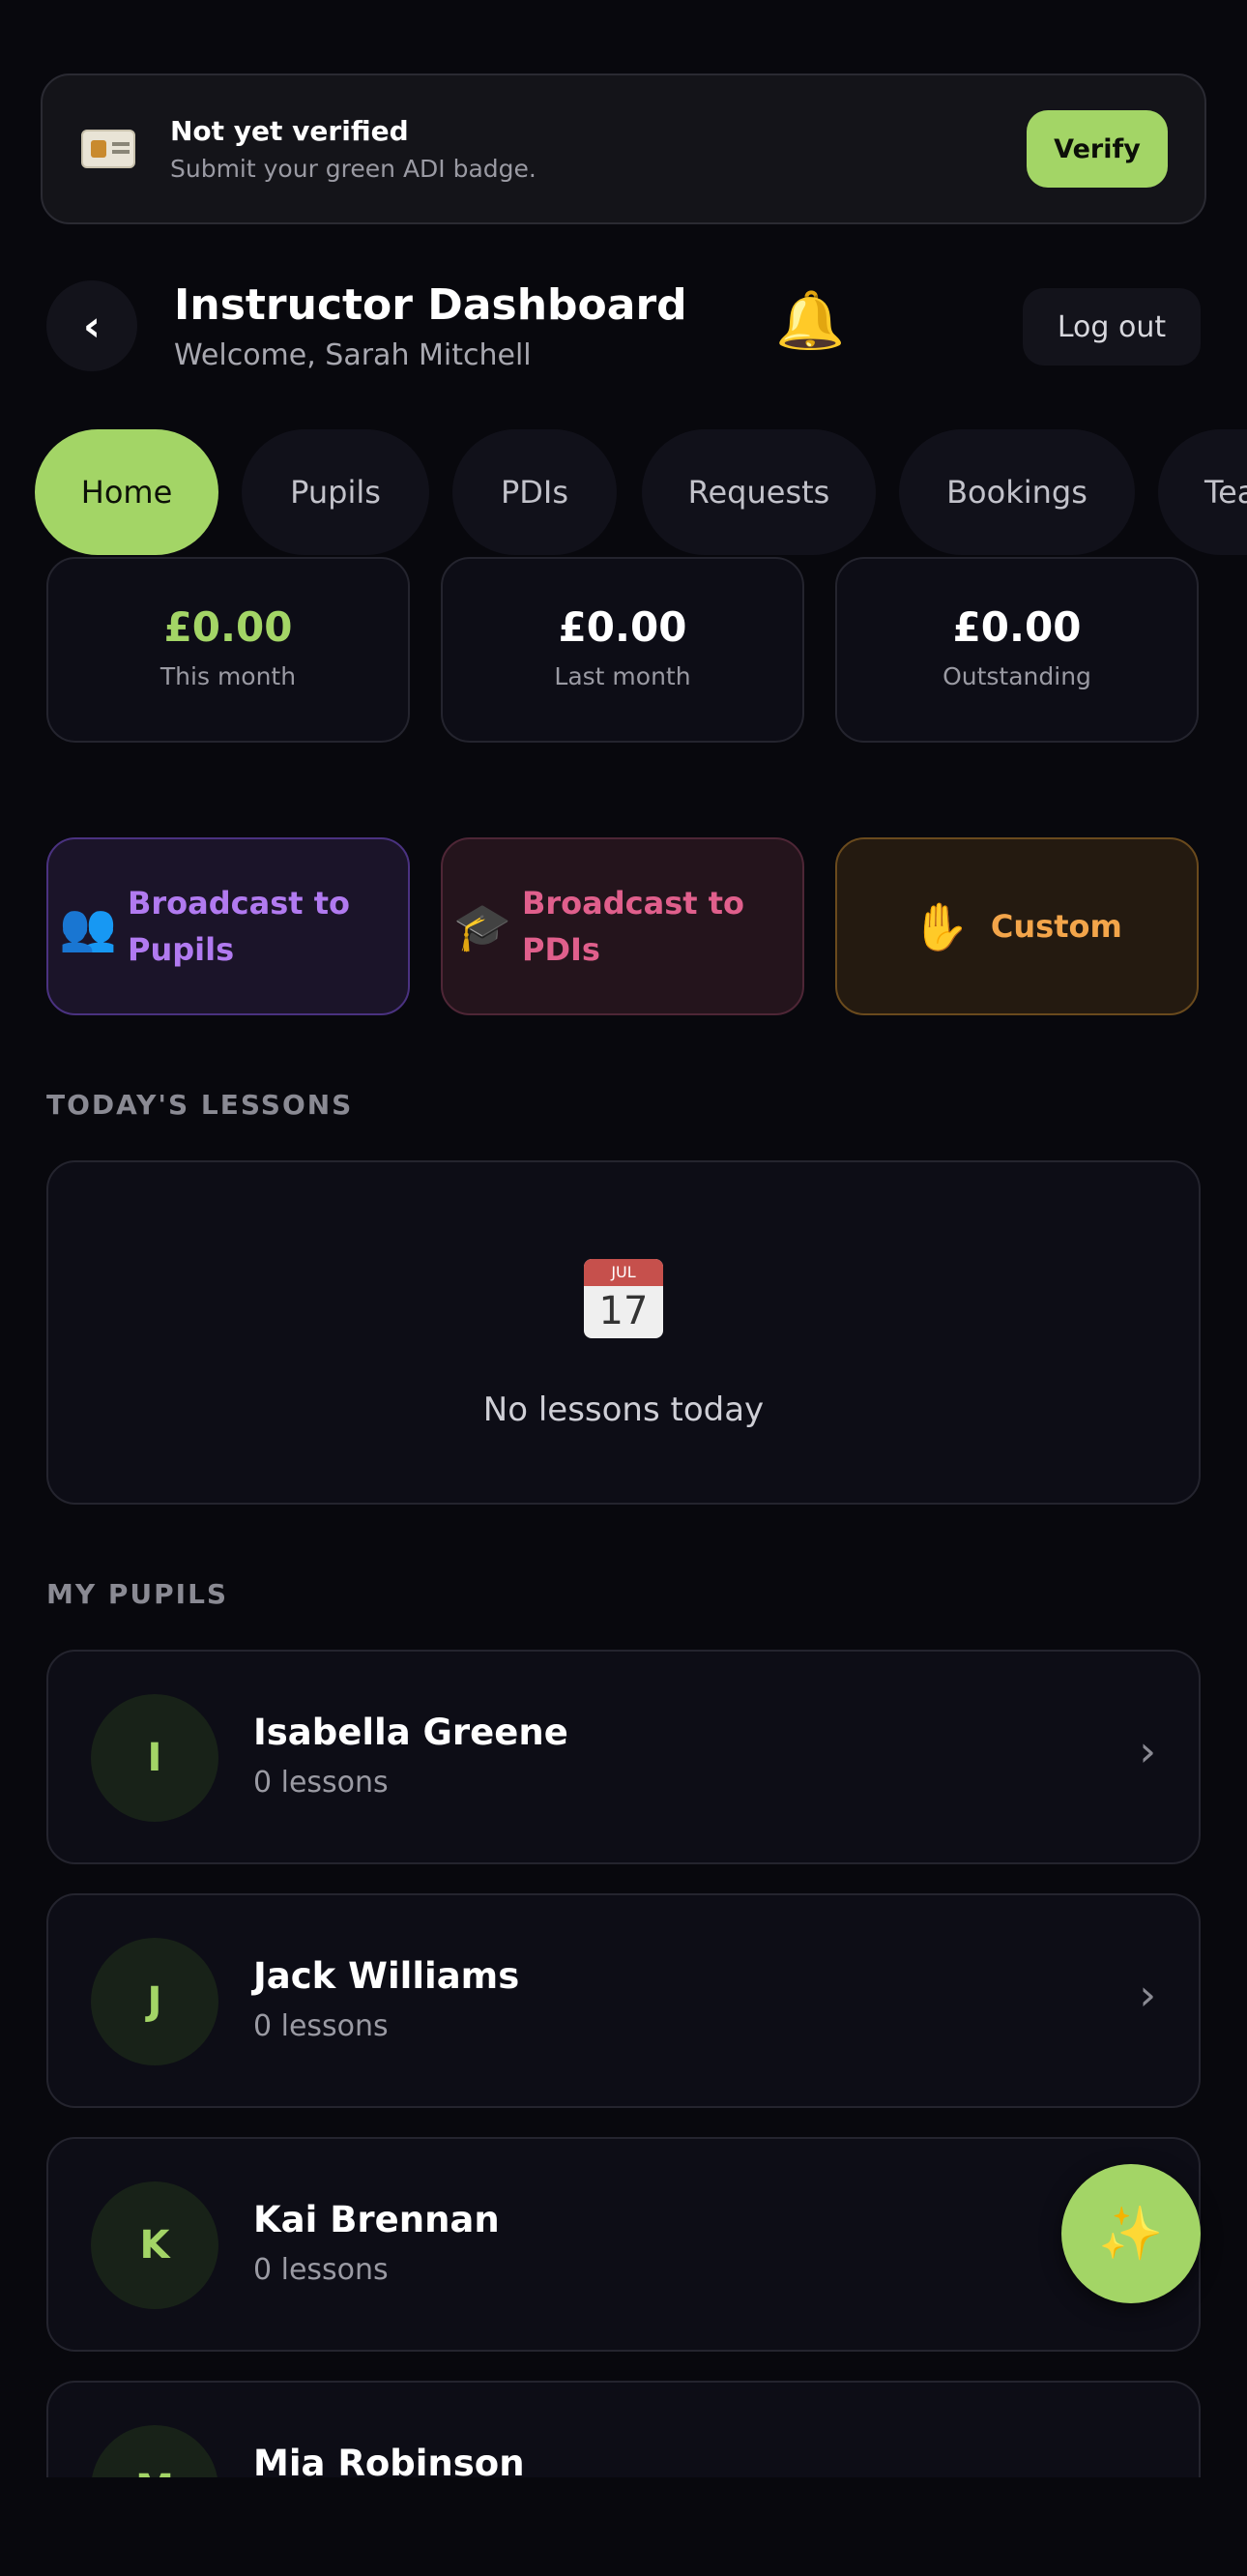  Describe the element at coordinates (1017, 492) in the screenshot. I see `tab-bookings: Bookings` at that location.